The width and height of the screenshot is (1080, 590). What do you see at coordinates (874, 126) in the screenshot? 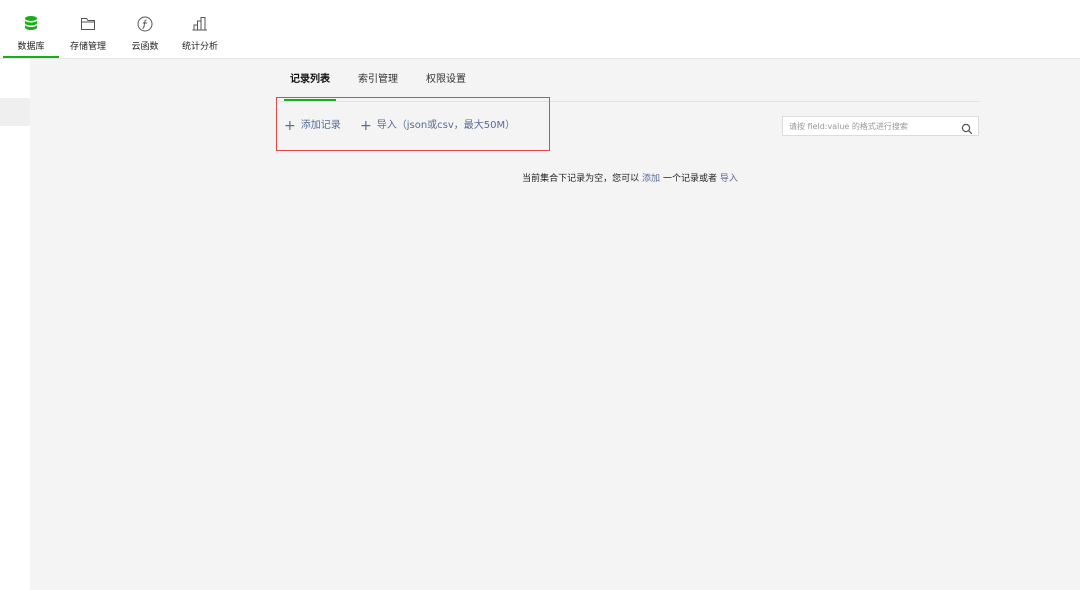
I see `search-input` at bounding box center [874, 126].